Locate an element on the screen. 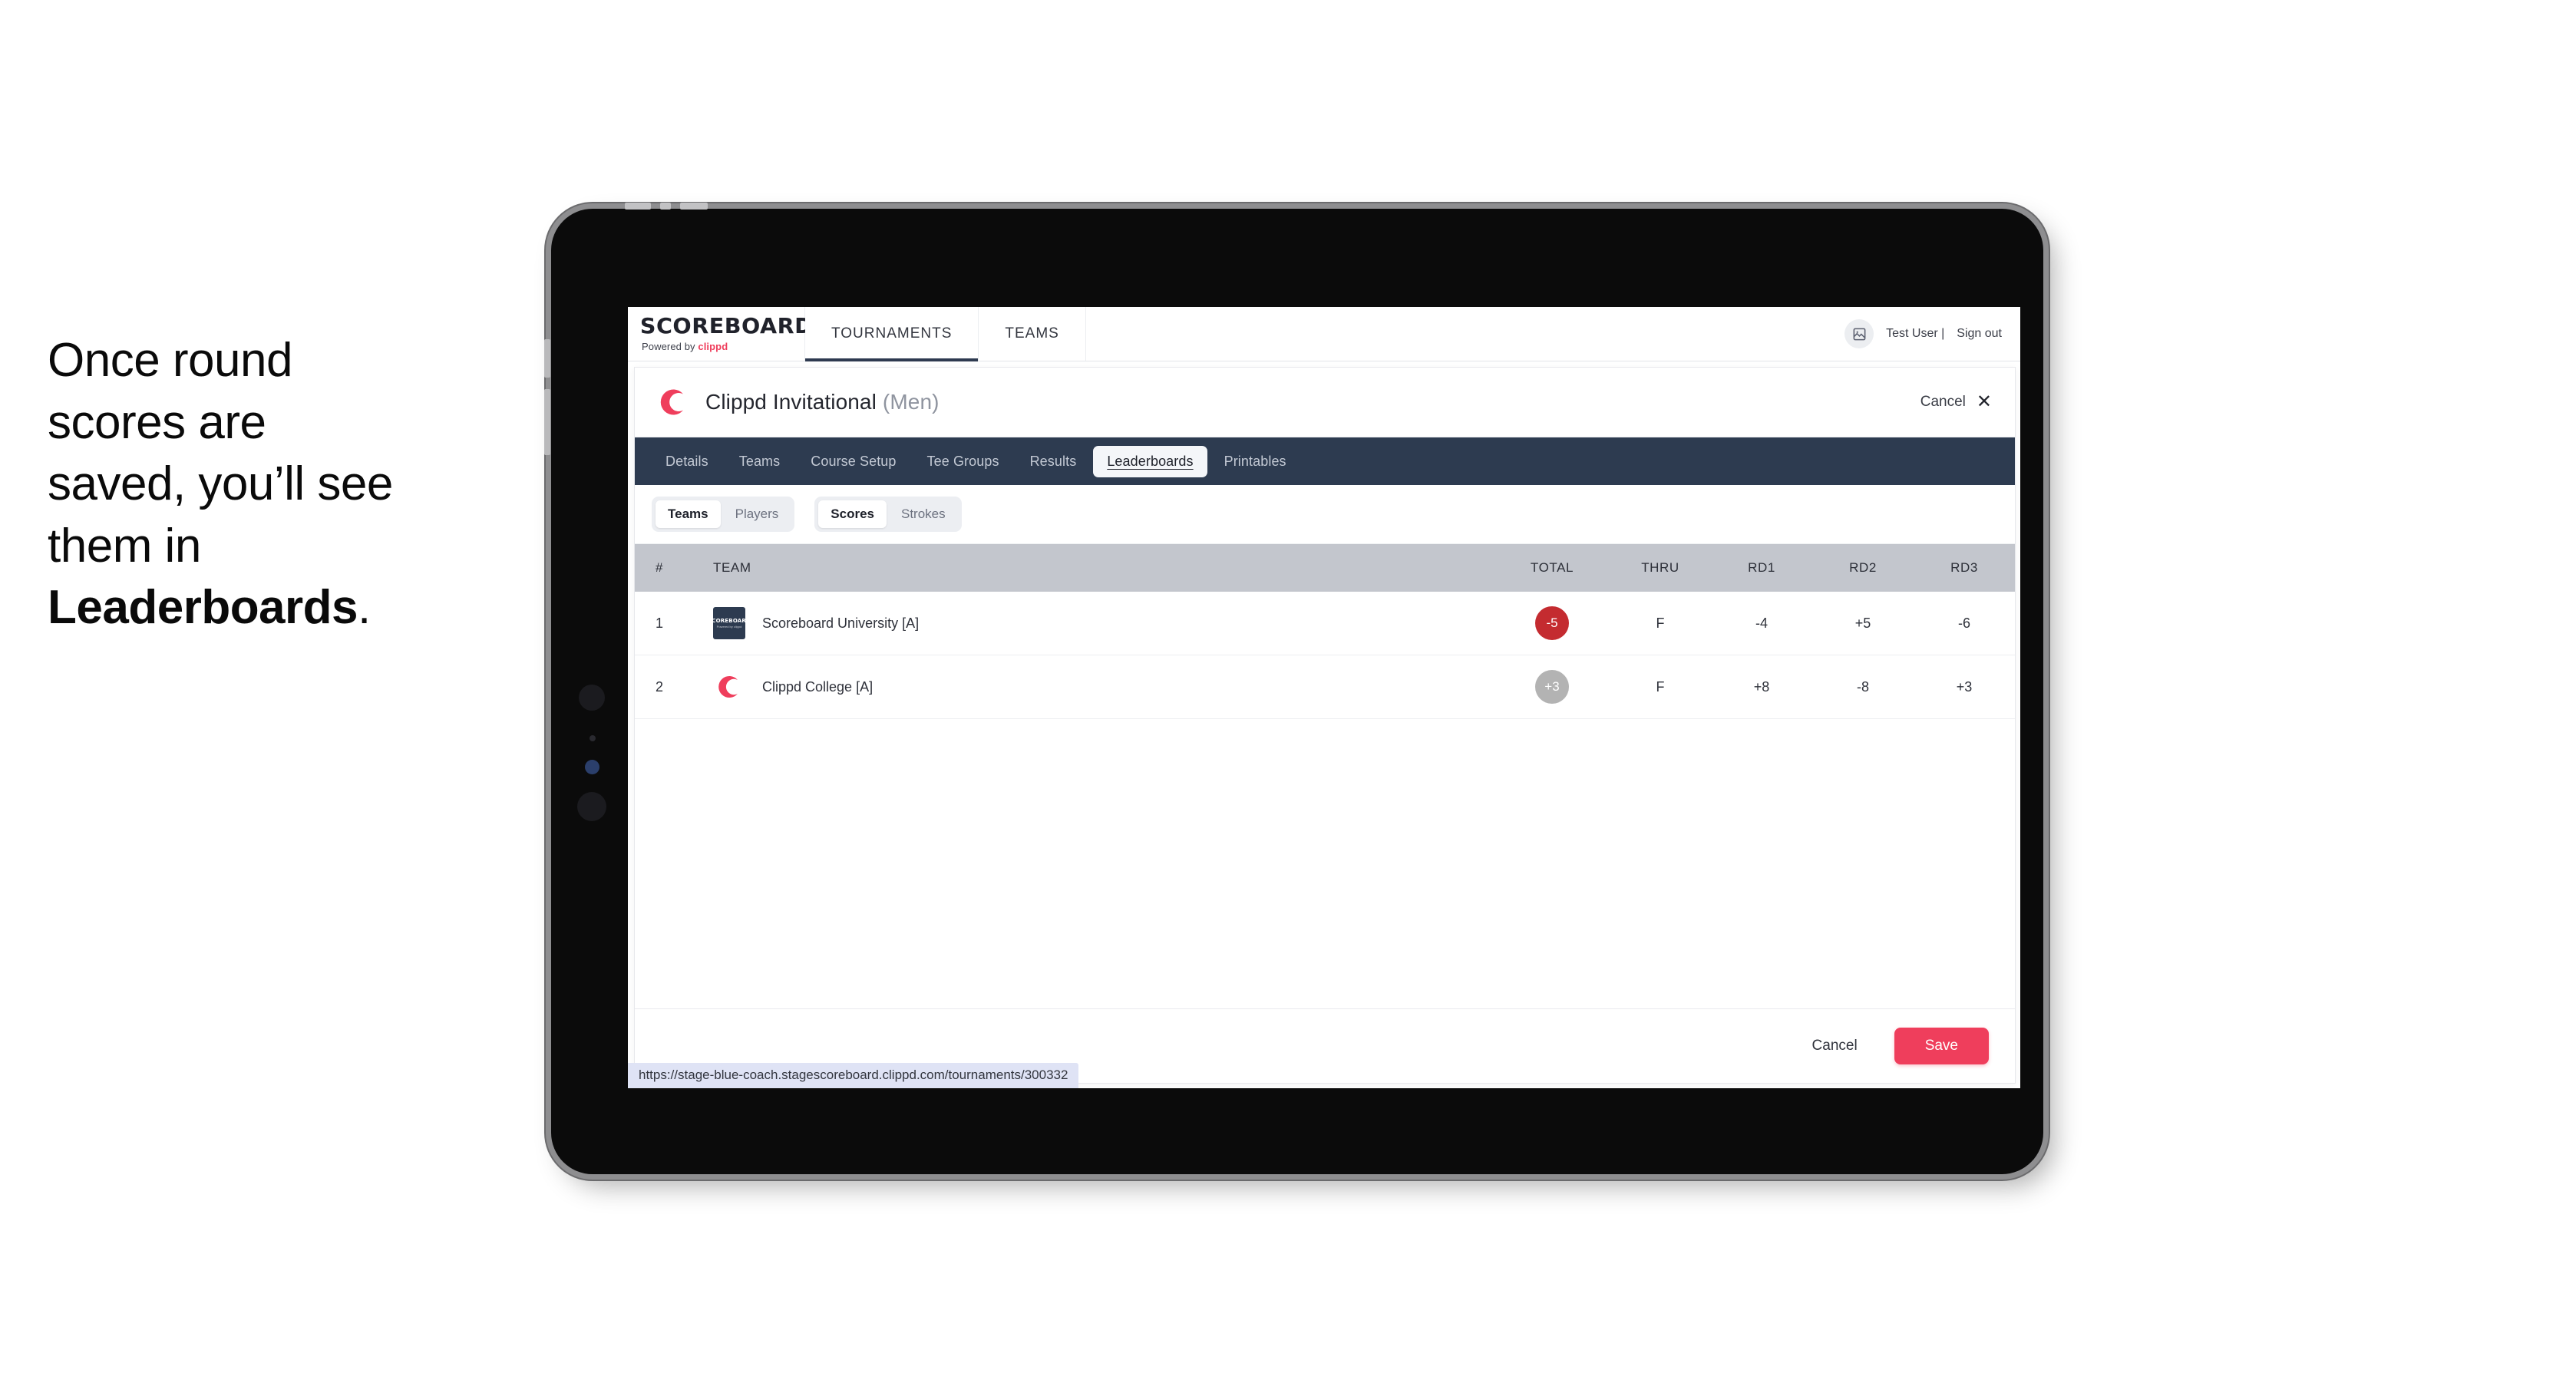  tab-course-setup: Course Setup is located at coordinates (853, 462).